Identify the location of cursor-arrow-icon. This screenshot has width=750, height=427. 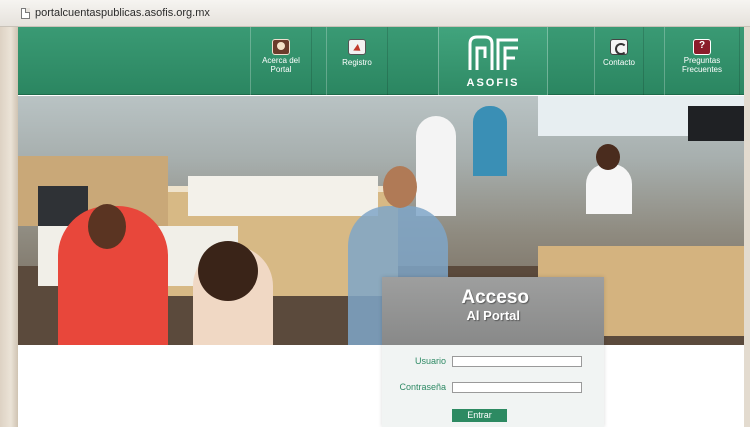
(357, 47).